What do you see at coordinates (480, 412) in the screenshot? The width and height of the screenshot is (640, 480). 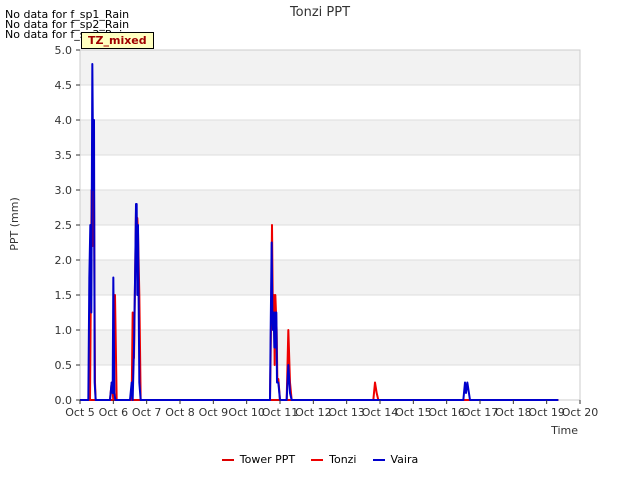 I see `x-tick-label: Oct 17` at bounding box center [480, 412].